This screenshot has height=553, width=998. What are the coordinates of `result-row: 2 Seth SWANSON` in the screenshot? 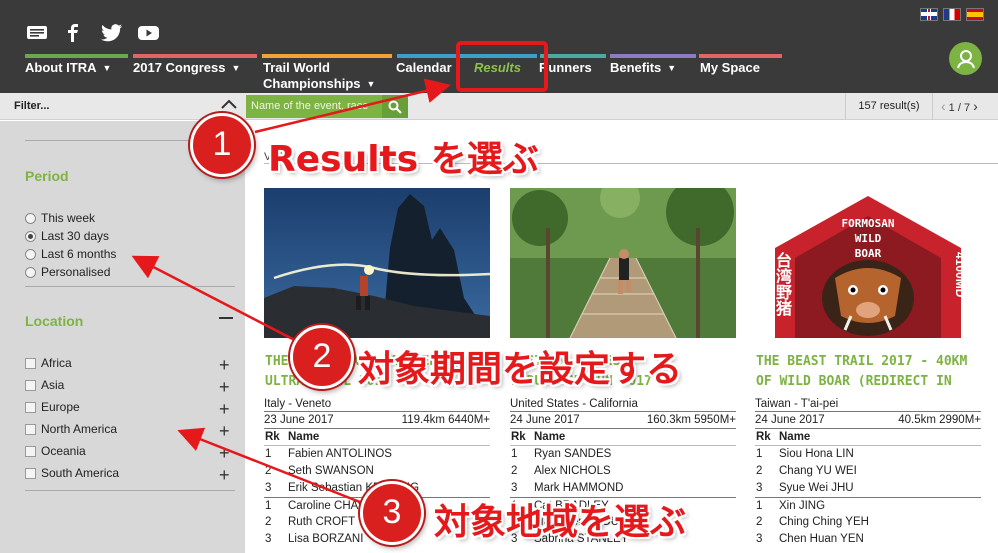 It's located at (377, 471).